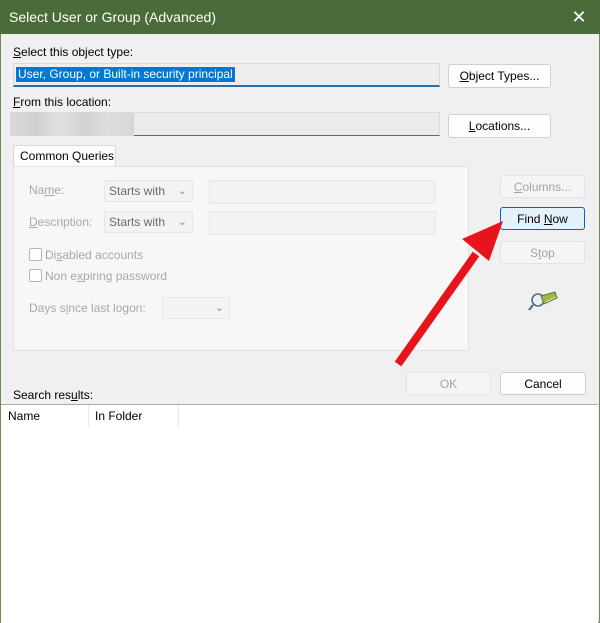 Image resolution: width=600 pixels, height=623 pixels. I want to click on arrow-head, so click(482, 241).